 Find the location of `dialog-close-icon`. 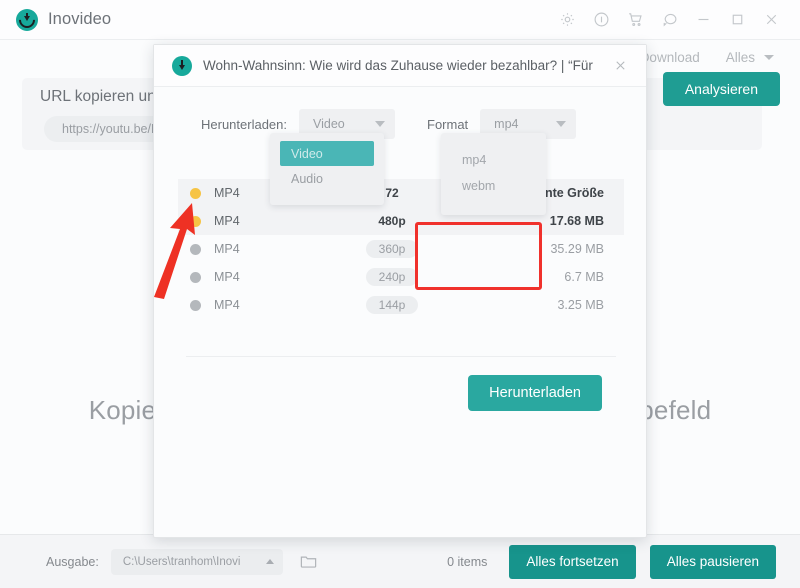

dialog-close-icon is located at coordinates (620, 65).